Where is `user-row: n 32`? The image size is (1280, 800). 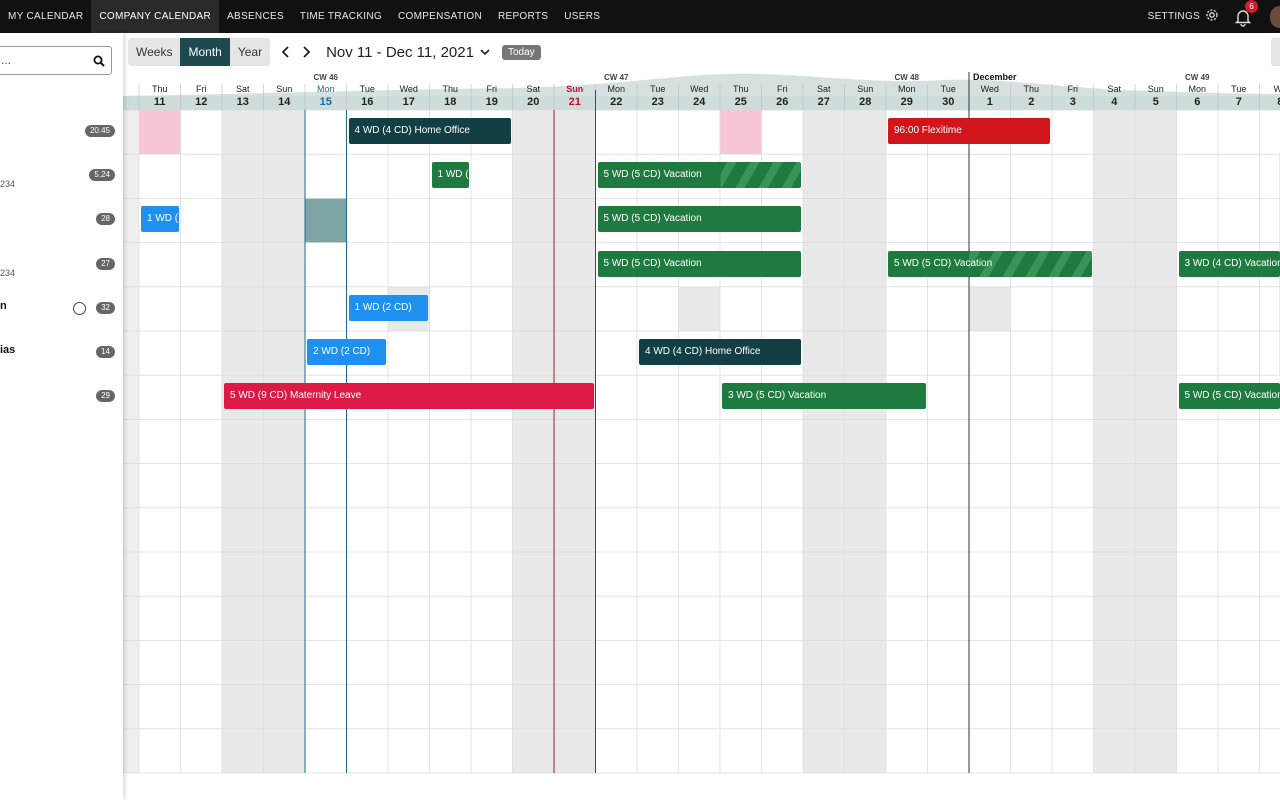
user-row: n 32 is located at coordinates (61, 309).